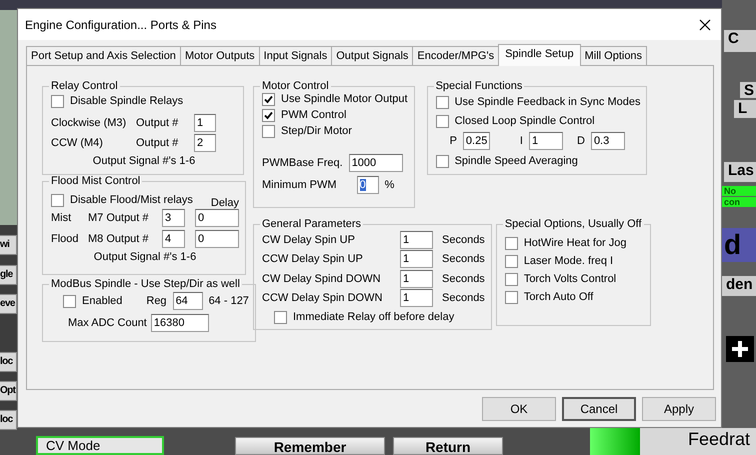 Image resolution: width=756 pixels, height=455 pixels. What do you see at coordinates (119, 218) in the screenshot?
I see `field-label: M7 Output #` at bounding box center [119, 218].